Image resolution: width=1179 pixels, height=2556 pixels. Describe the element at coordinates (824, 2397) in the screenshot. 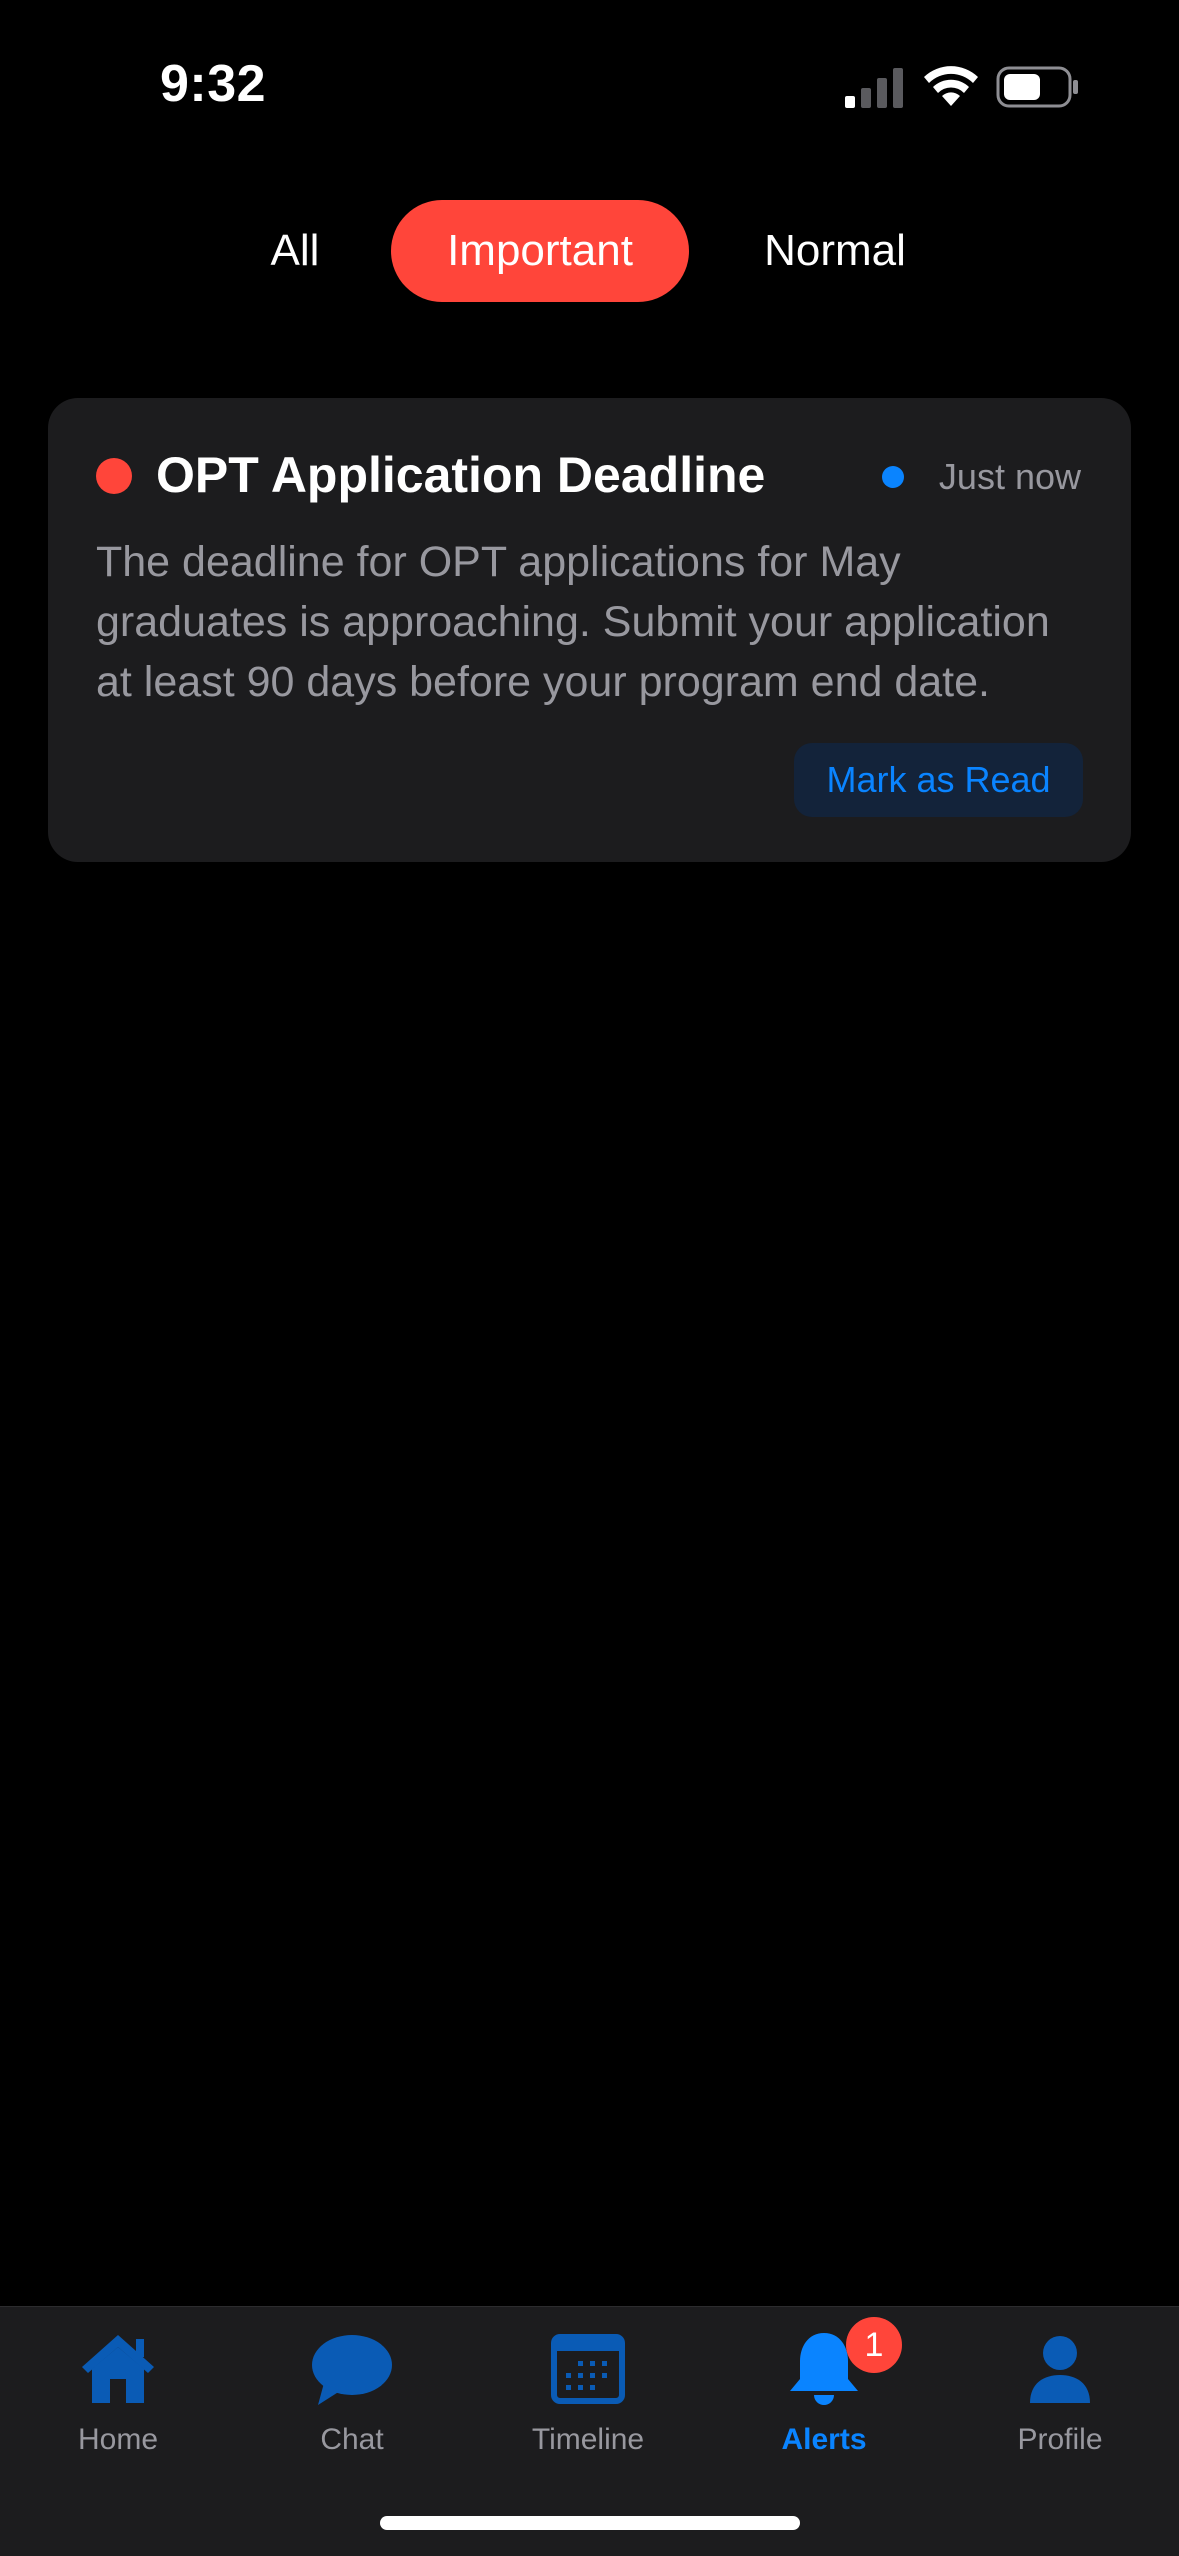

I see `tab-alerts: 1 Alerts` at that location.